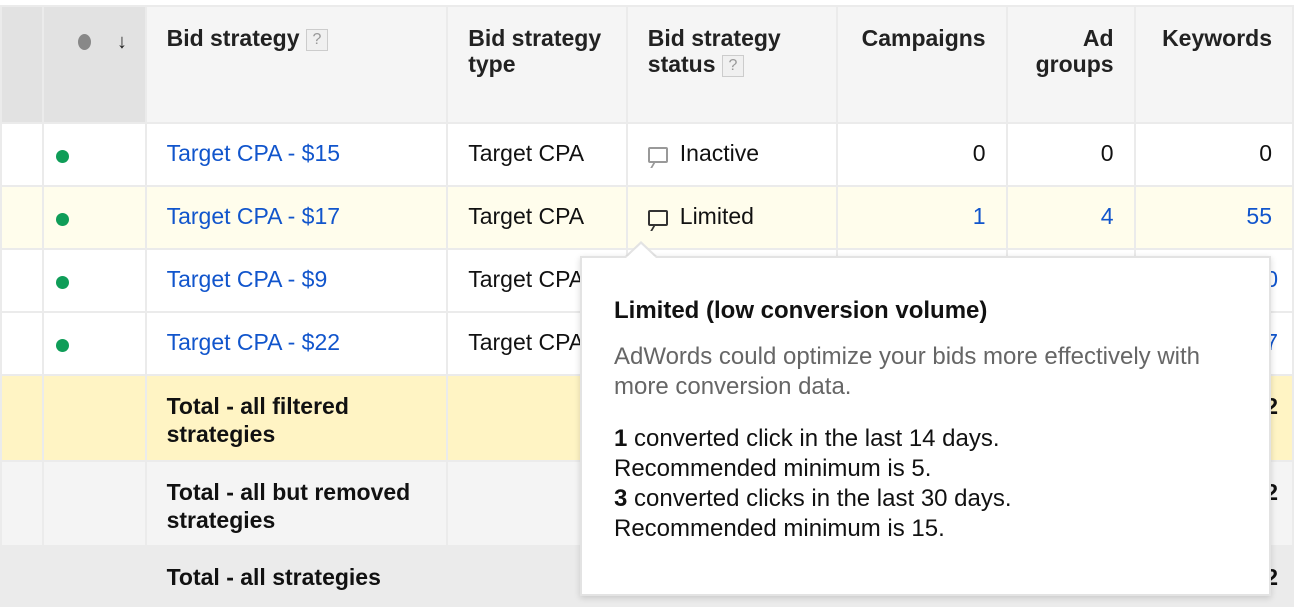  What do you see at coordinates (732, 217) in the screenshot?
I see `status-cell: Limited` at bounding box center [732, 217].